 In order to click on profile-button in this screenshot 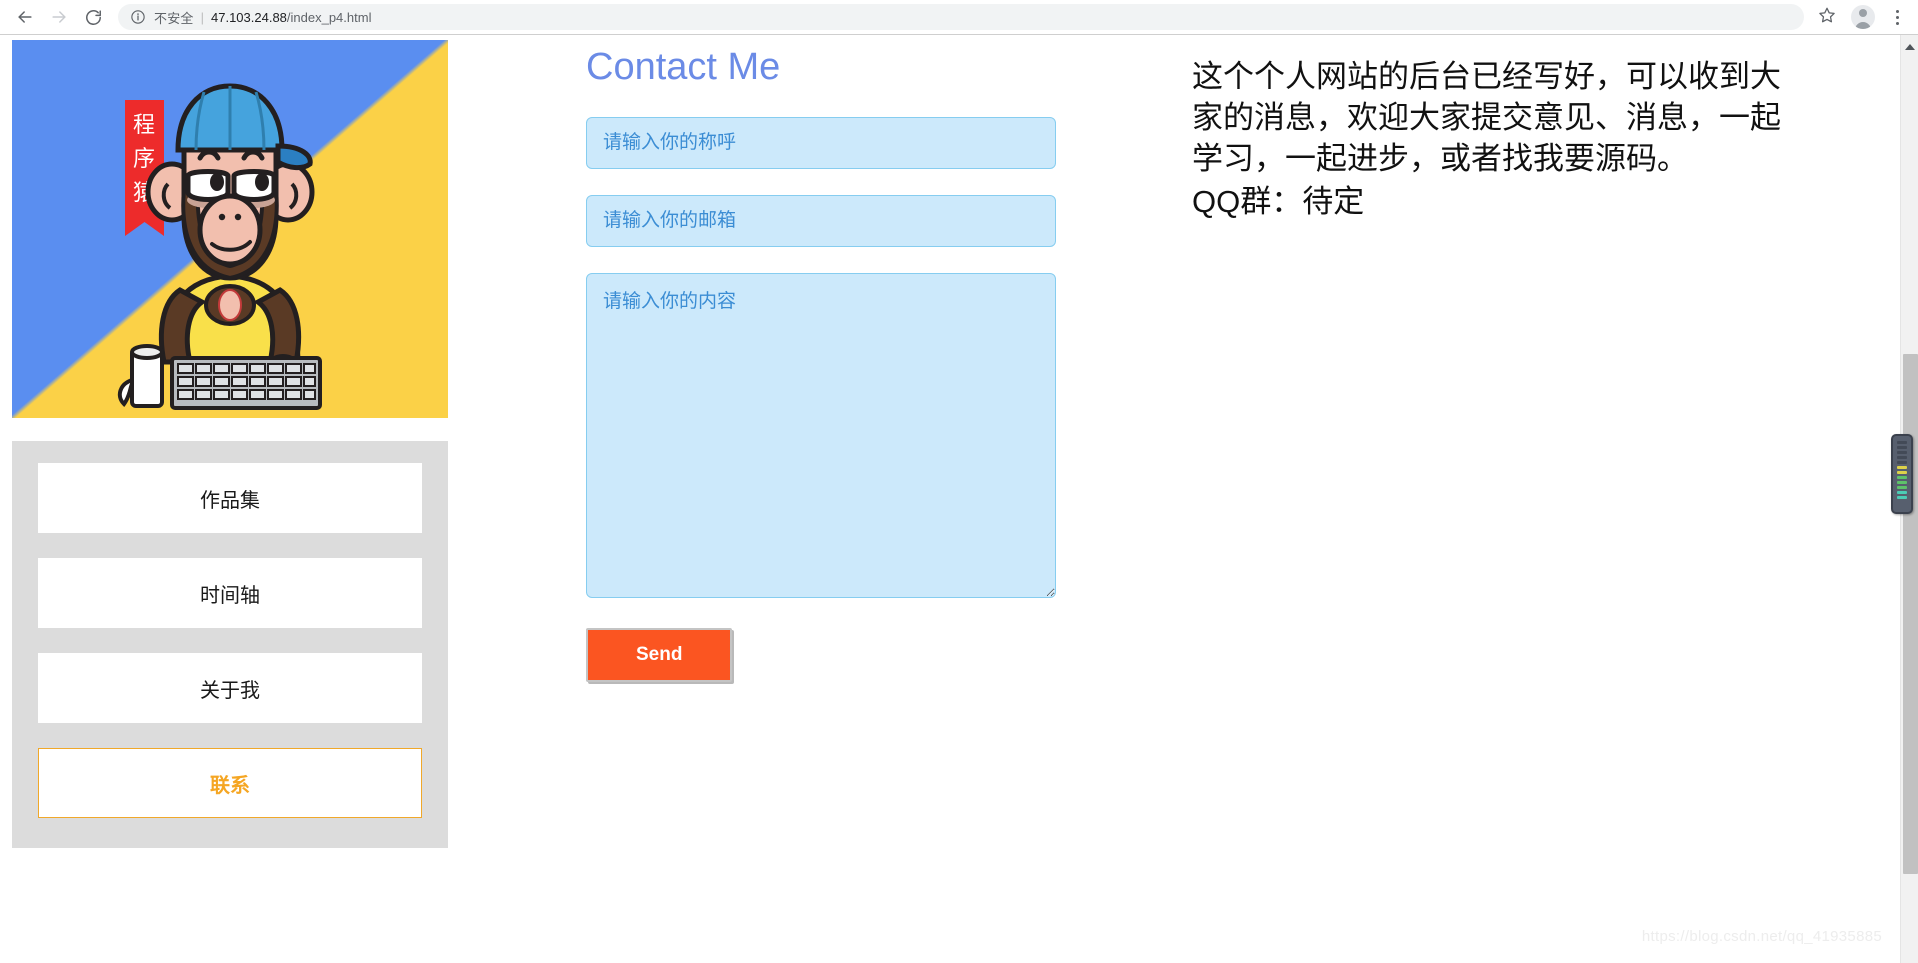, I will do `click(1863, 17)`.